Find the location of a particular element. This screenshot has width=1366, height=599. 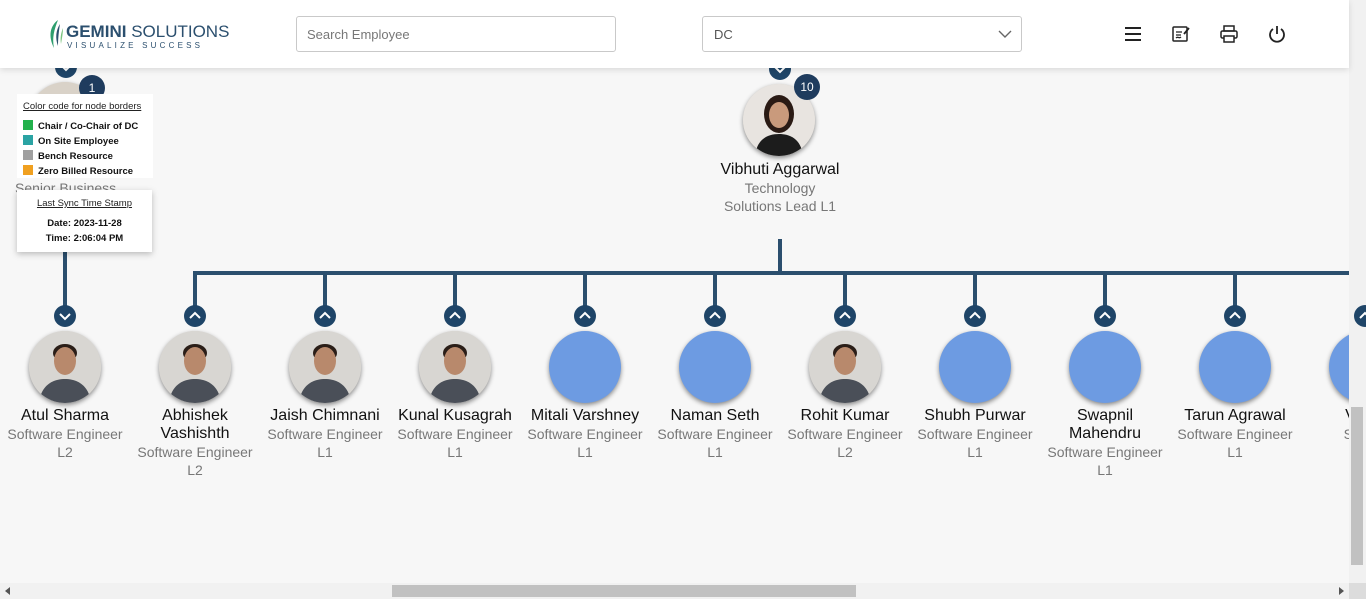

employee-info: Abhishek Vashishth Software Engineer L2 is located at coordinates (195, 443).